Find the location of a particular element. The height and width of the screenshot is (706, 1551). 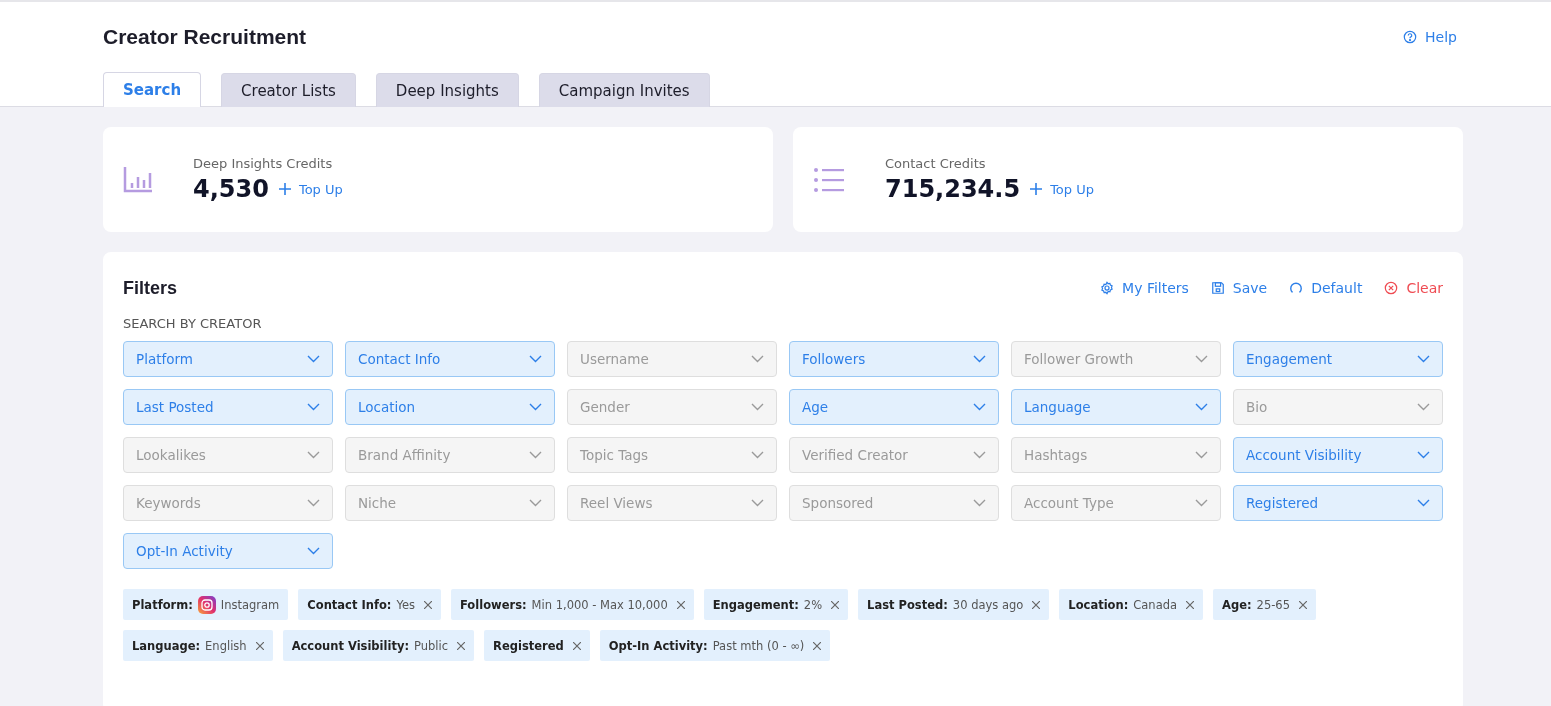

tab: Creator Lists is located at coordinates (288, 90).